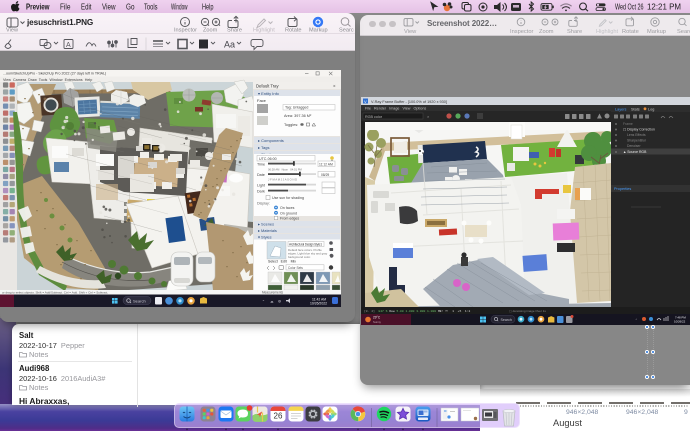 This screenshot has height=431, width=690. Describe the element at coordinates (651, 109) in the screenshot. I see `svg-text: Log` at that location.